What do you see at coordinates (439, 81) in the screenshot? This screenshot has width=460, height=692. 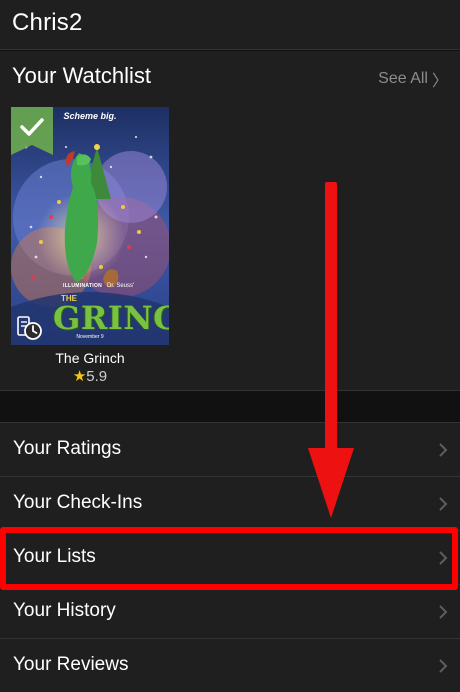 I see `chevron-right-icon: 〉` at bounding box center [439, 81].